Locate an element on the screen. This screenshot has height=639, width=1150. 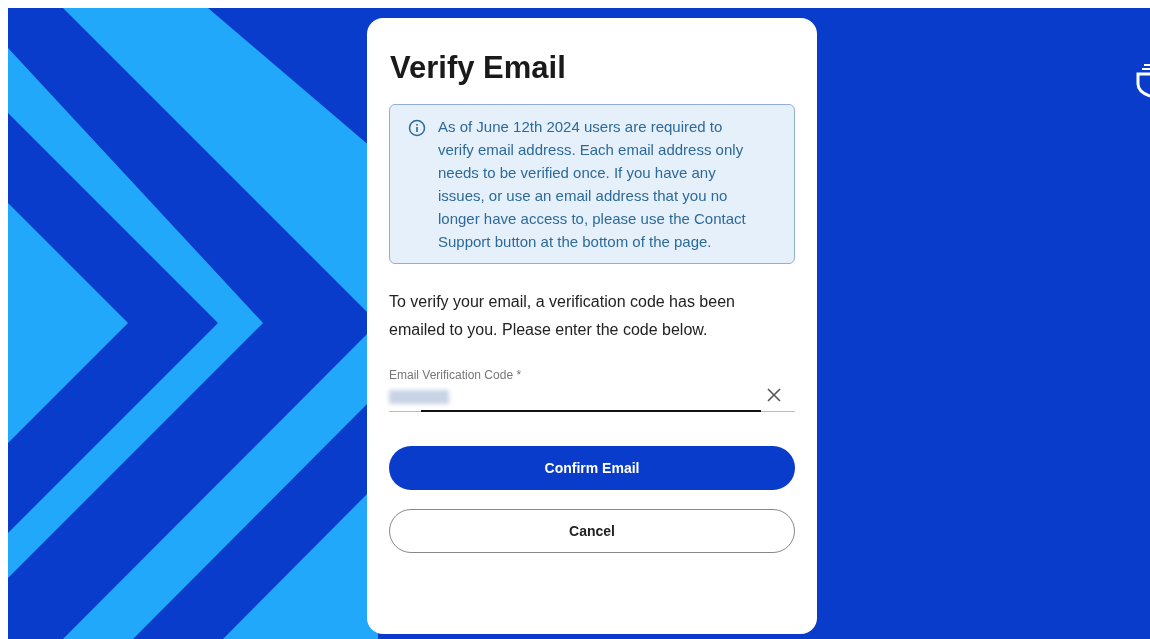
confirm-button: Confirm Email is located at coordinates (592, 468).